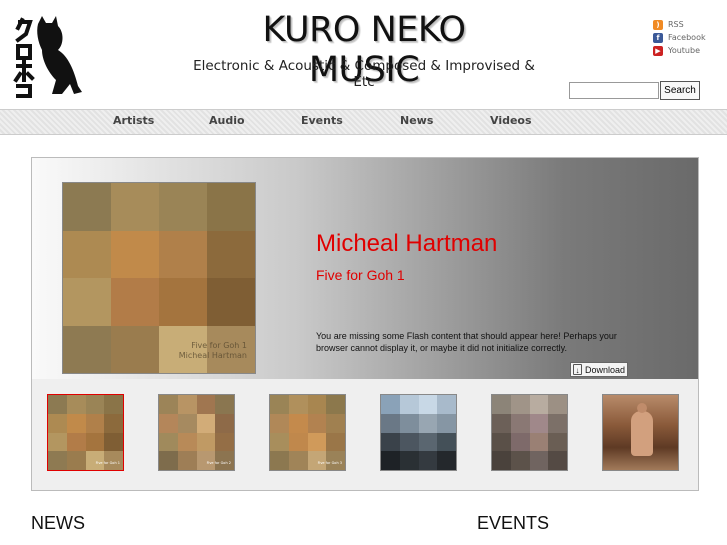 This screenshot has height=545, width=727. I want to click on cover-caption-album: Five for Goh 1, so click(219, 345).